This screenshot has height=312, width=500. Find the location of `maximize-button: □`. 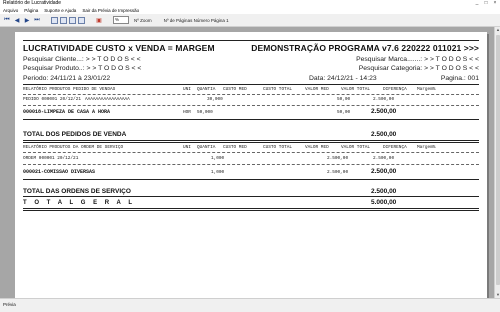

maximize-button: □ is located at coordinates (486, 3).